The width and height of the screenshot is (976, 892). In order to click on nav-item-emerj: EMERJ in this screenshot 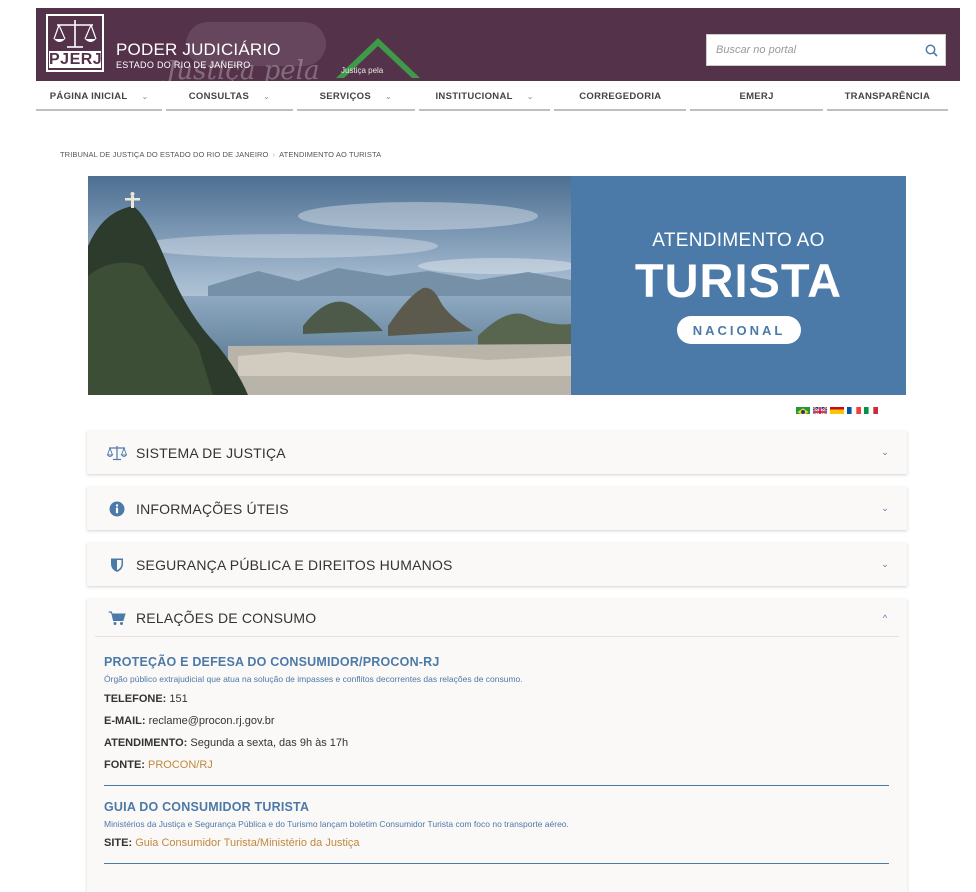, I will do `click(756, 97)`.